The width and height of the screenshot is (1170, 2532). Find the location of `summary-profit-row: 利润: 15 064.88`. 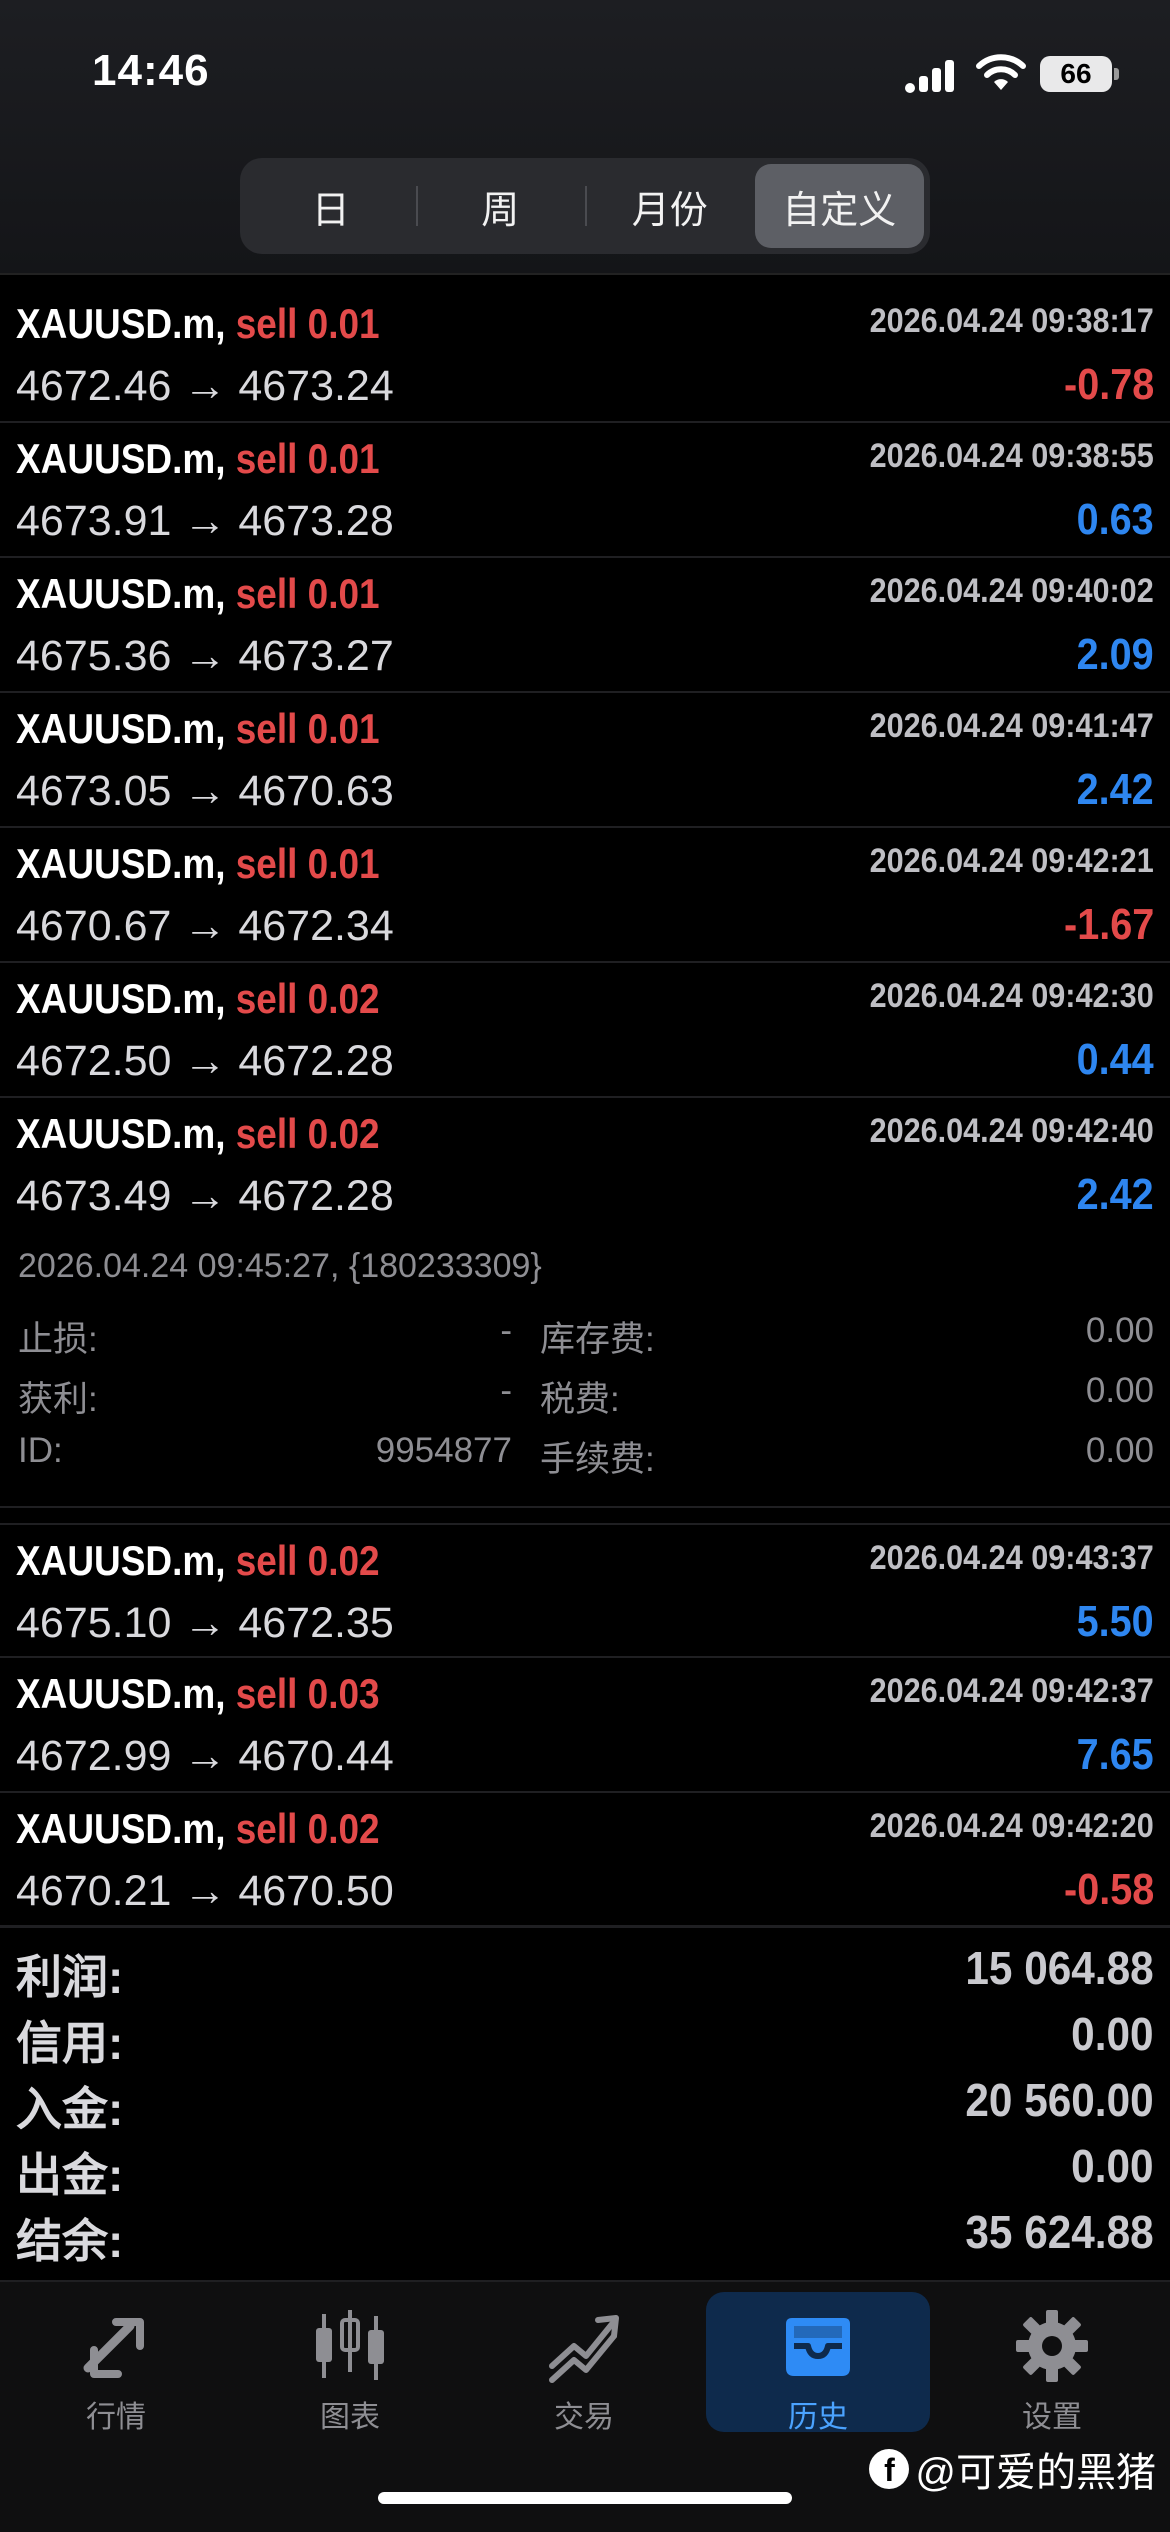

summary-profit-row: 利润: 15 064.88 is located at coordinates (585, 1974).